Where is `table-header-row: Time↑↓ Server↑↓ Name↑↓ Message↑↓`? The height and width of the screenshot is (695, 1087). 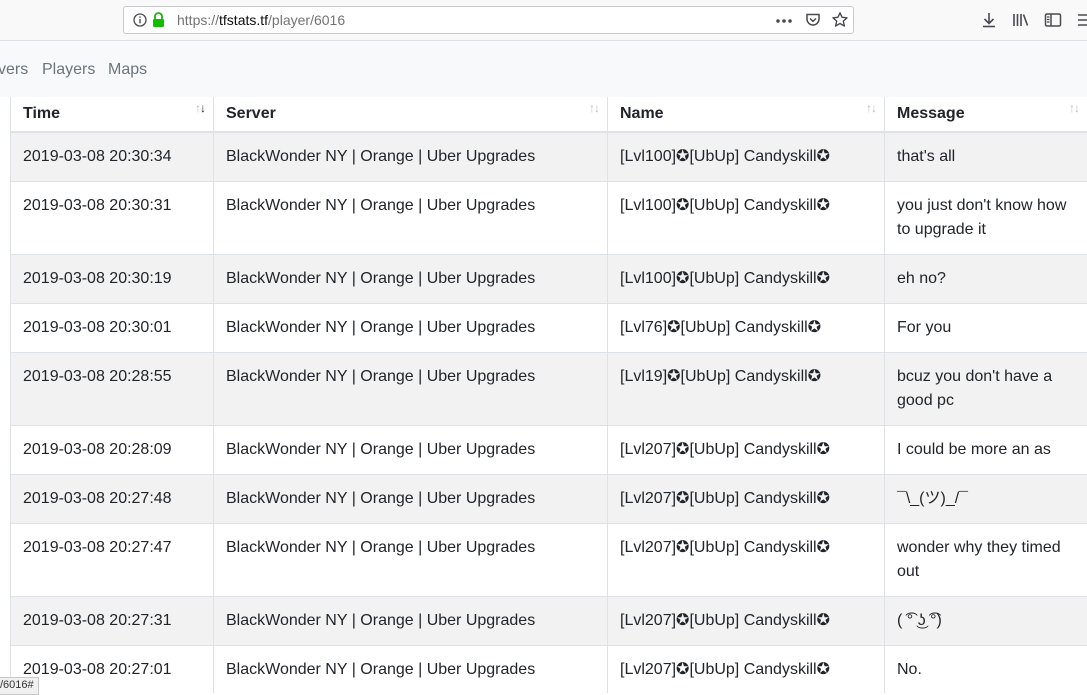 table-header-row: Time↑↓ Server↑↓ Name↑↓ Message↑↓ is located at coordinates (549, 114).